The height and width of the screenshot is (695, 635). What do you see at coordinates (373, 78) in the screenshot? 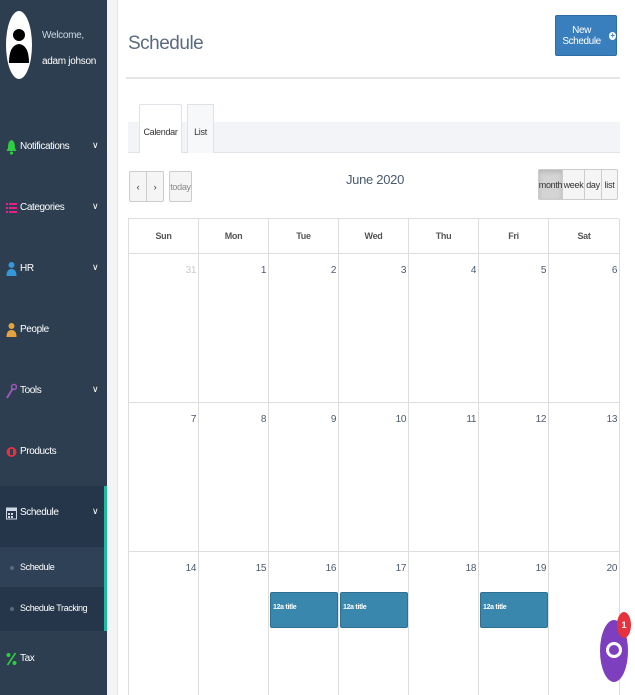
I see `divider` at bounding box center [373, 78].